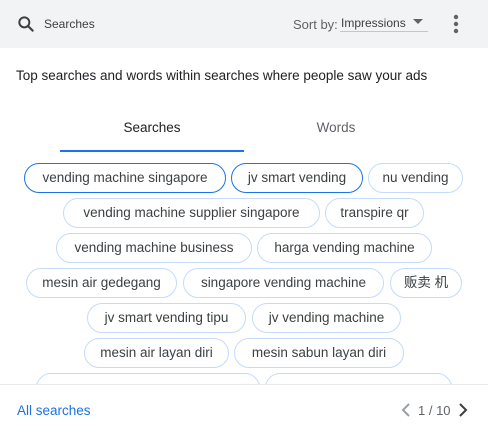  Describe the element at coordinates (463, 410) in the screenshot. I see `chevron-right-icon` at that location.